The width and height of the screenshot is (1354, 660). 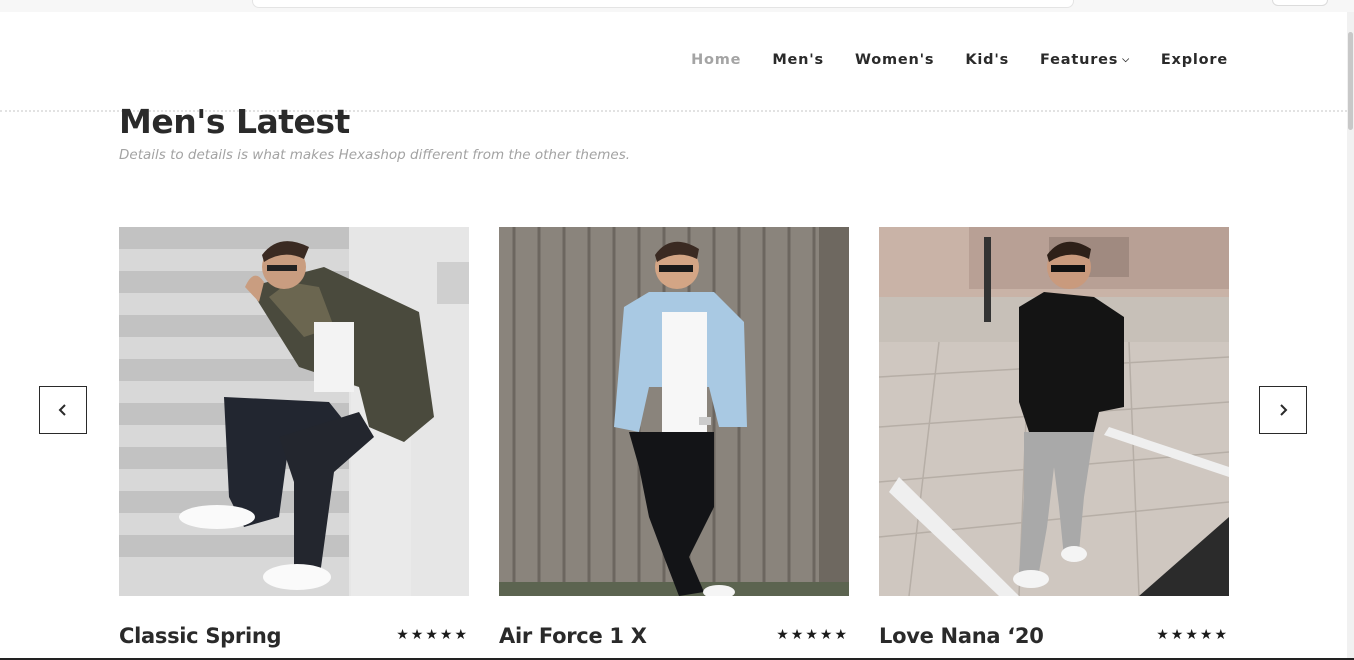 I want to click on page-scrollbar, so click(x=1350, y=336).